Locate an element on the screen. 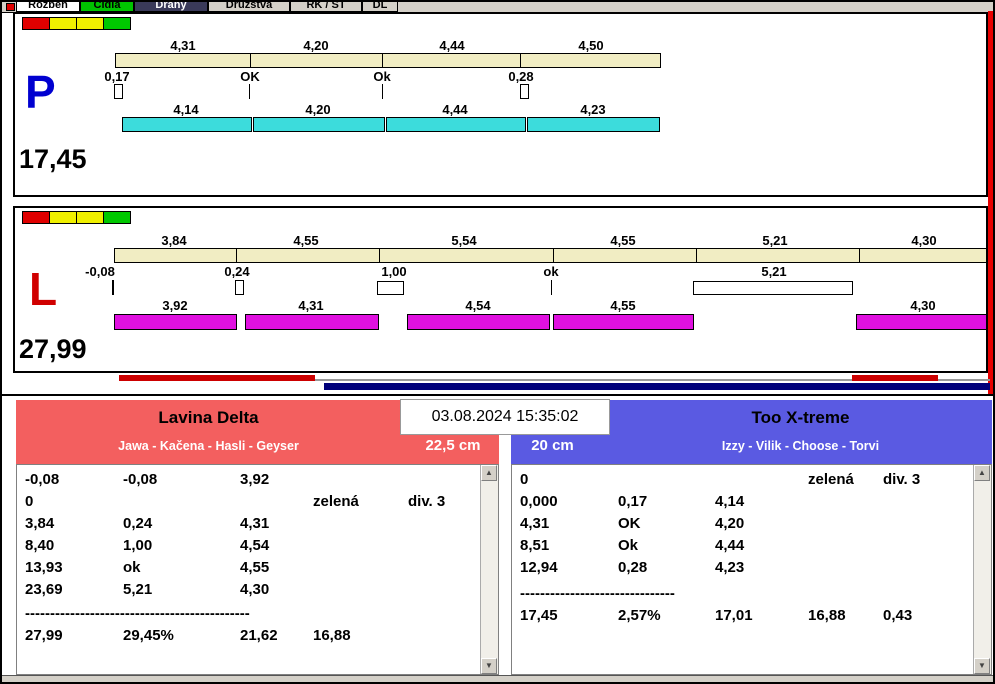 The height and width of the screenshot is (684, 995). dog-time-label: 4,23 is located at coordinates (593, 109).